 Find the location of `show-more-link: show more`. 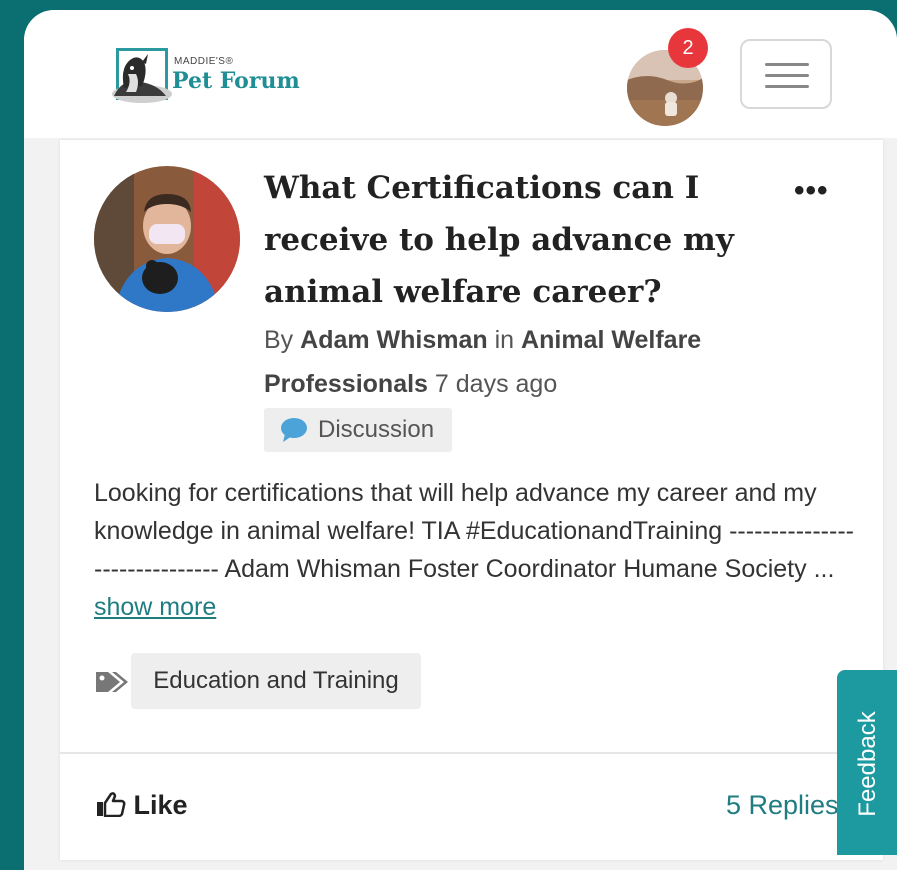

show-more-link: show more is located at coordinates (155, 607).